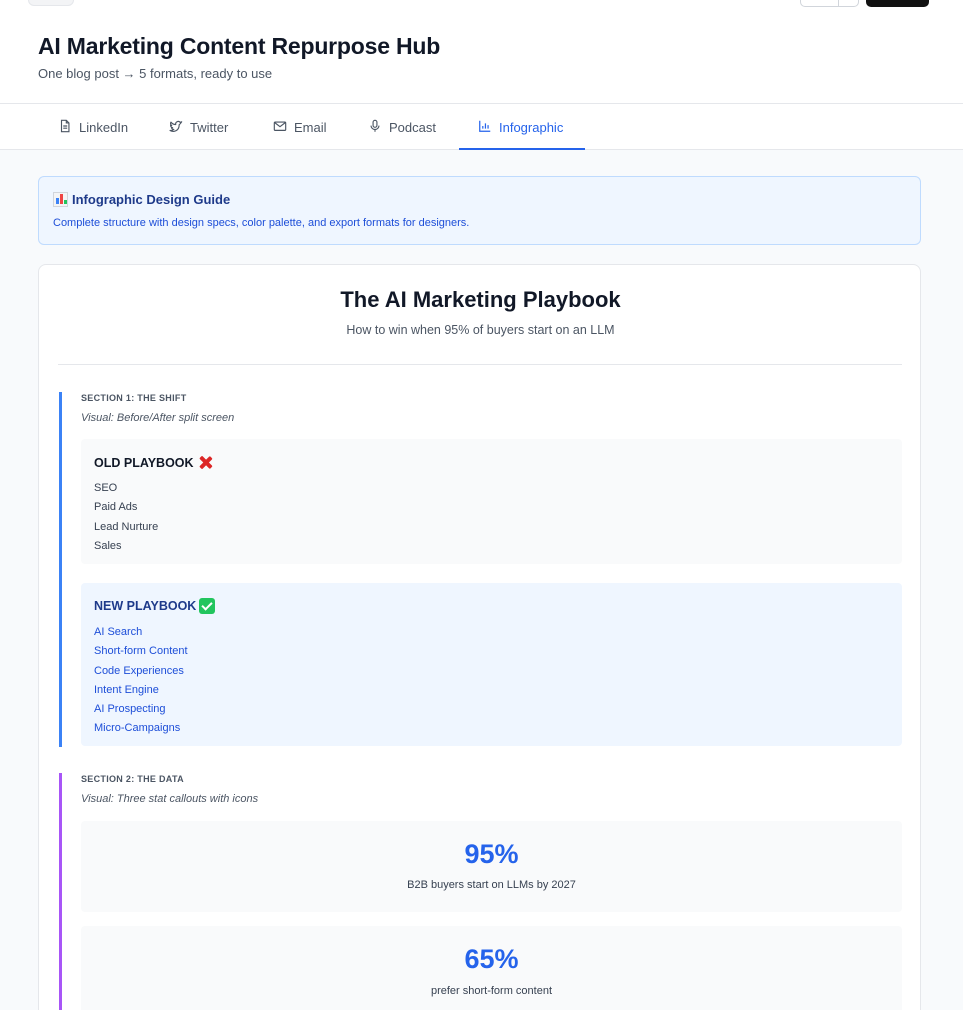 Image resolution: width=963 pixels, height=1010 pixels. What do you see at coordinates (144, 462) in the screenshot?
I see `old-playbook-heading-text: OLD PLAYBOOK` at bounding box center [144, 462].